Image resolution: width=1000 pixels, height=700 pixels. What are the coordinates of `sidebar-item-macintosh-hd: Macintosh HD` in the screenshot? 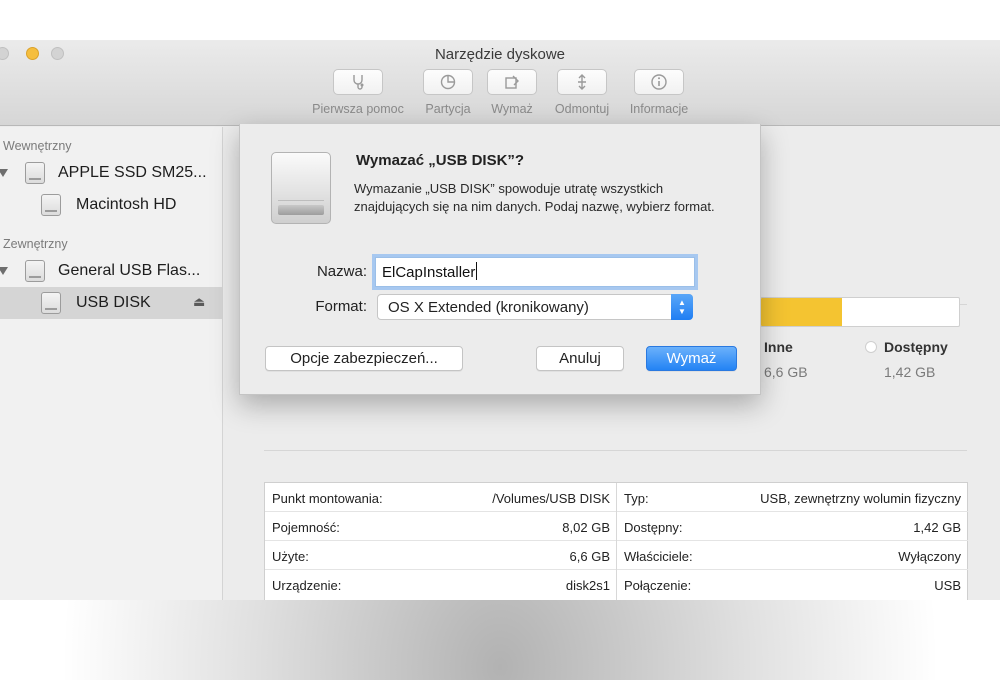 It's located at (111, 205).